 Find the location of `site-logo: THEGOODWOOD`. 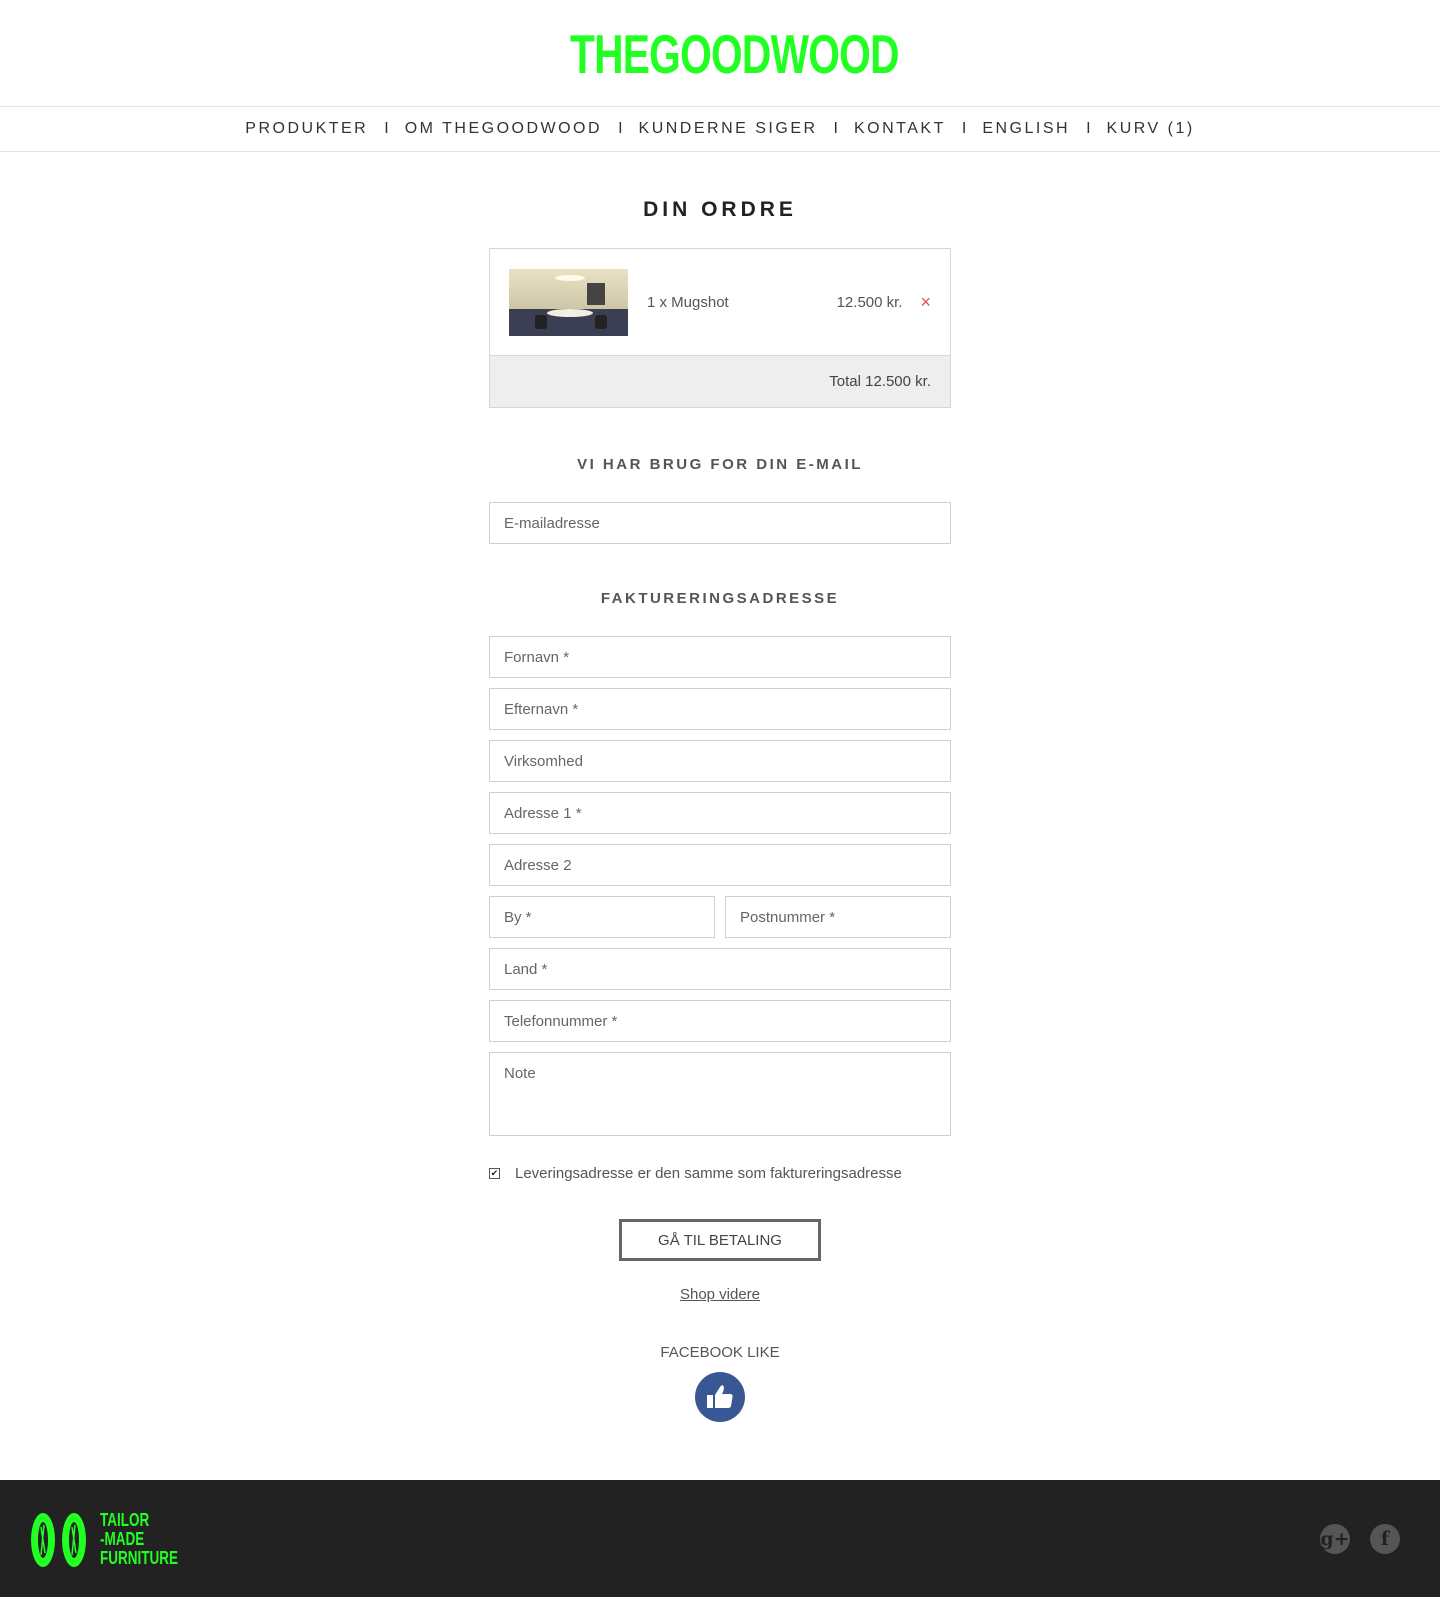

site-logo: THEGOODWOOD is located at coordinates (734, 54).